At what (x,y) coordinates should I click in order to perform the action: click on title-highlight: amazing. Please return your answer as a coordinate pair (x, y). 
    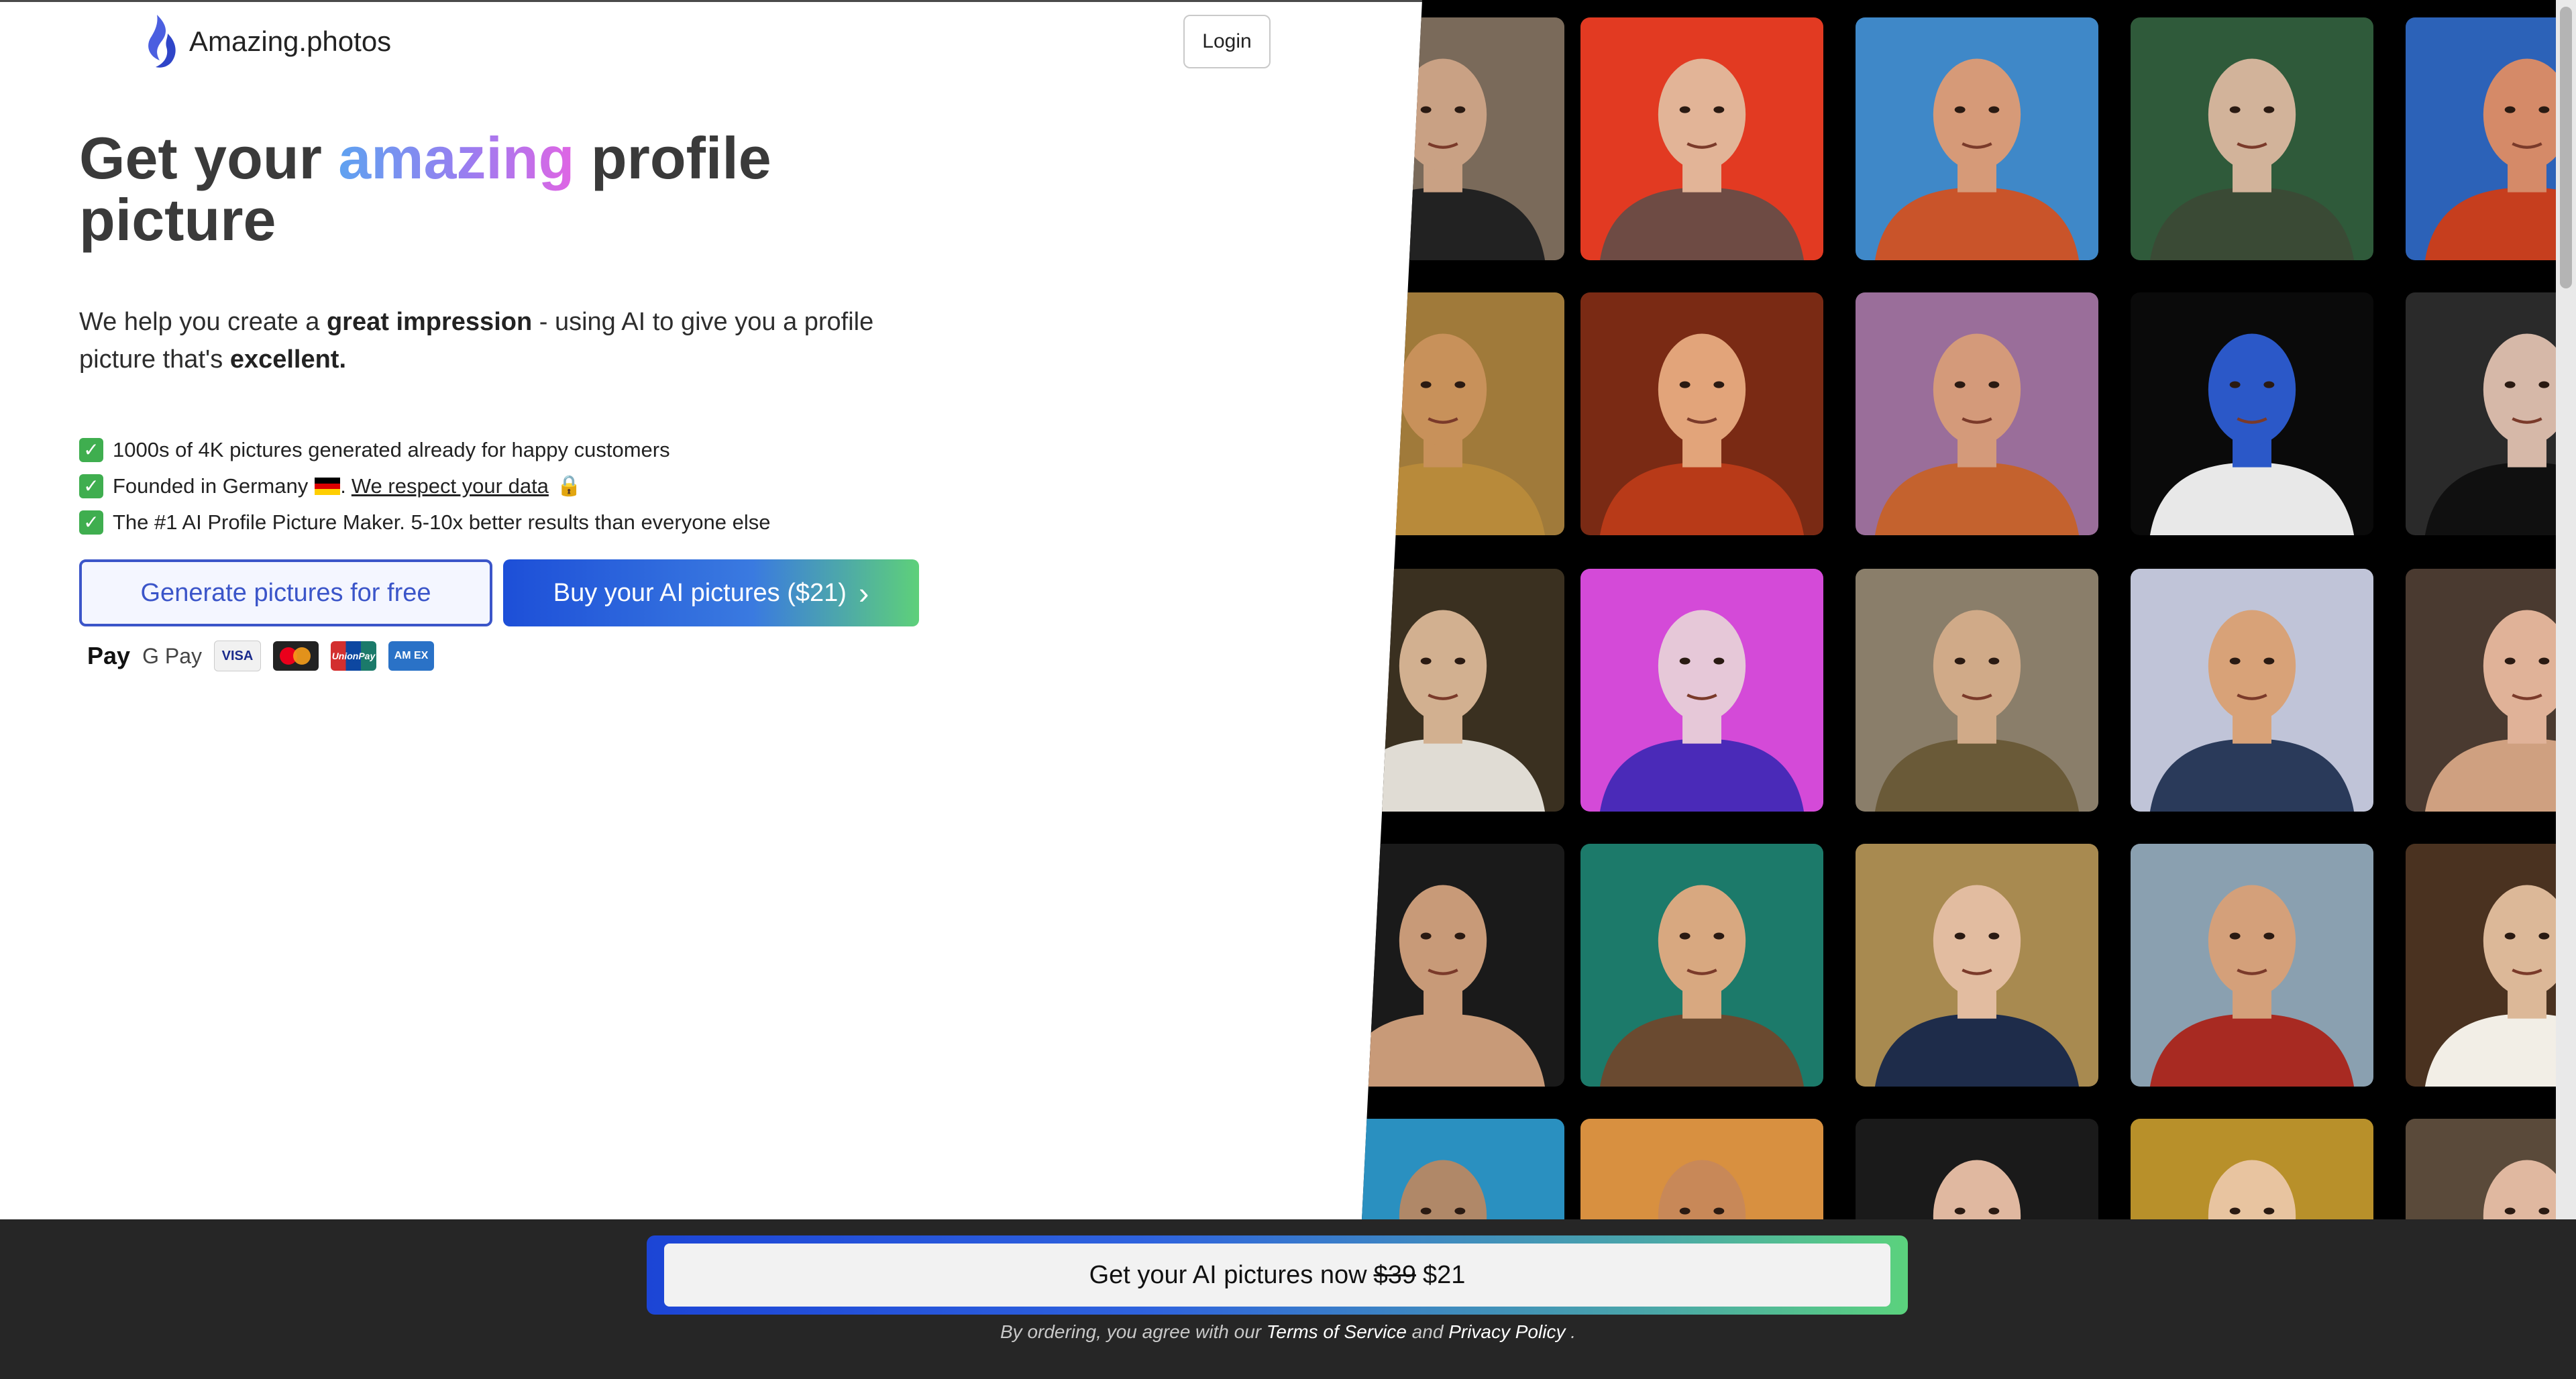
    Looking at the image, I should click on (456, 158).